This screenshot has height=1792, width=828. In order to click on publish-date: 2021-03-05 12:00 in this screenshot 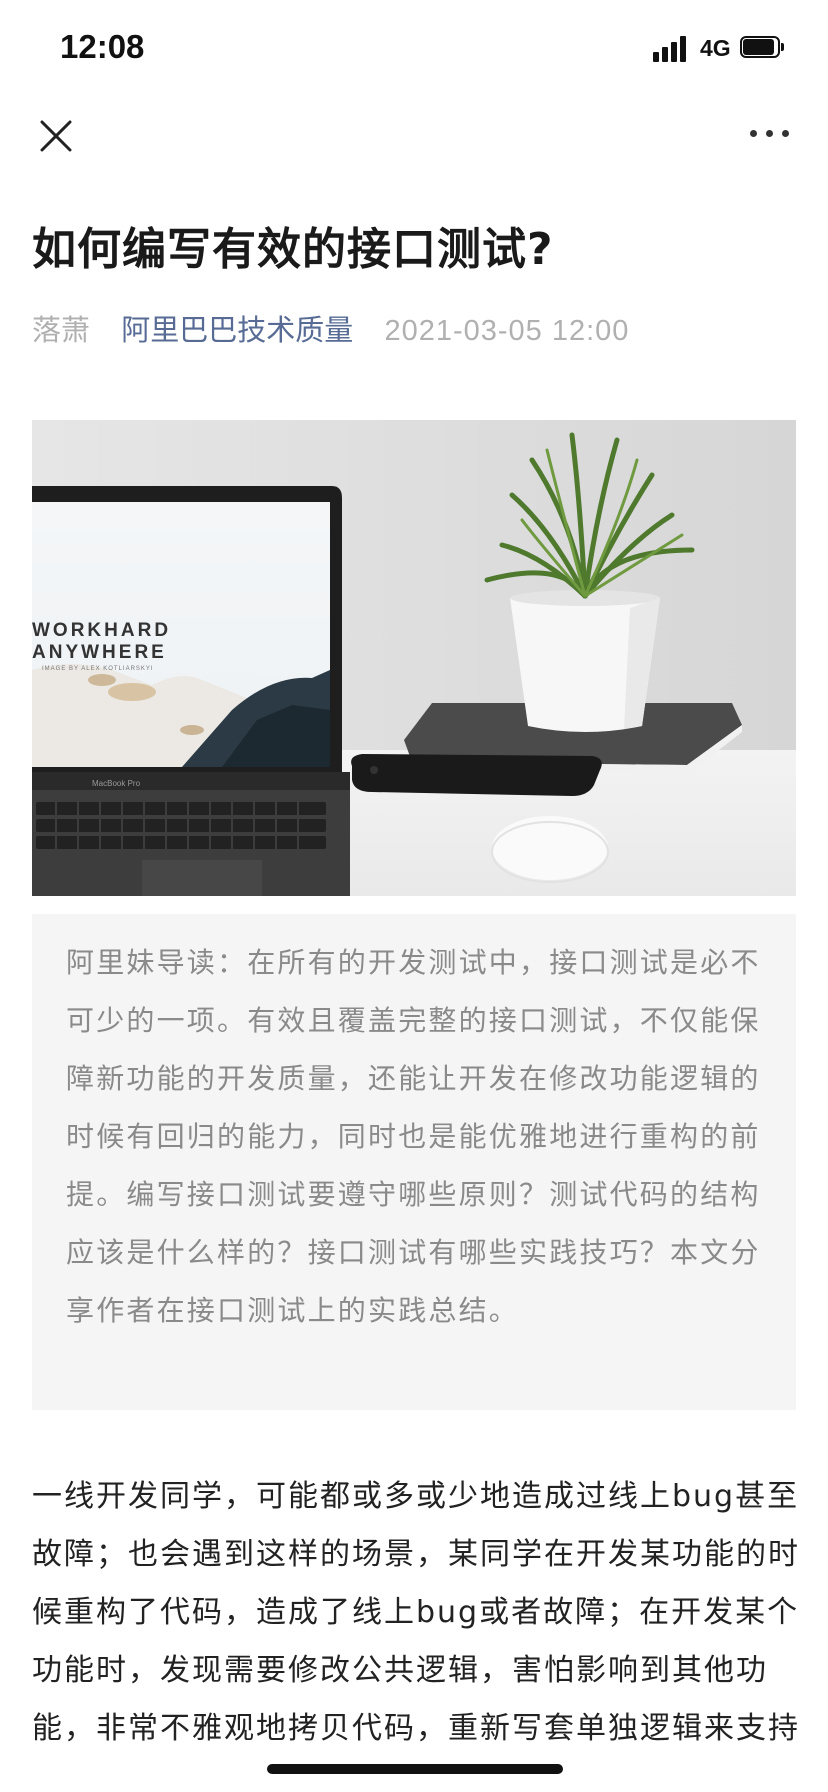, I will do `click(507, 331)`.